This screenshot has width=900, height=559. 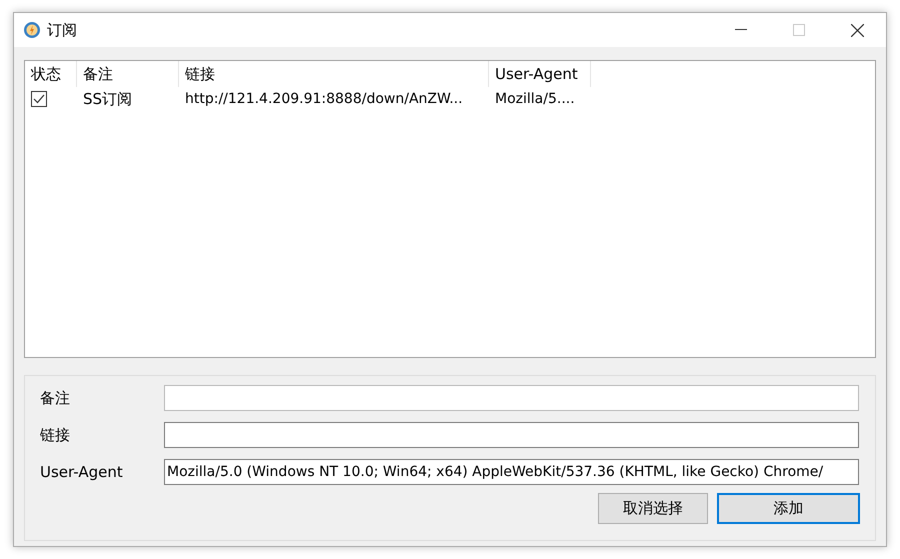 I want to click on column-header: 备注, so click(x=128, y=74).